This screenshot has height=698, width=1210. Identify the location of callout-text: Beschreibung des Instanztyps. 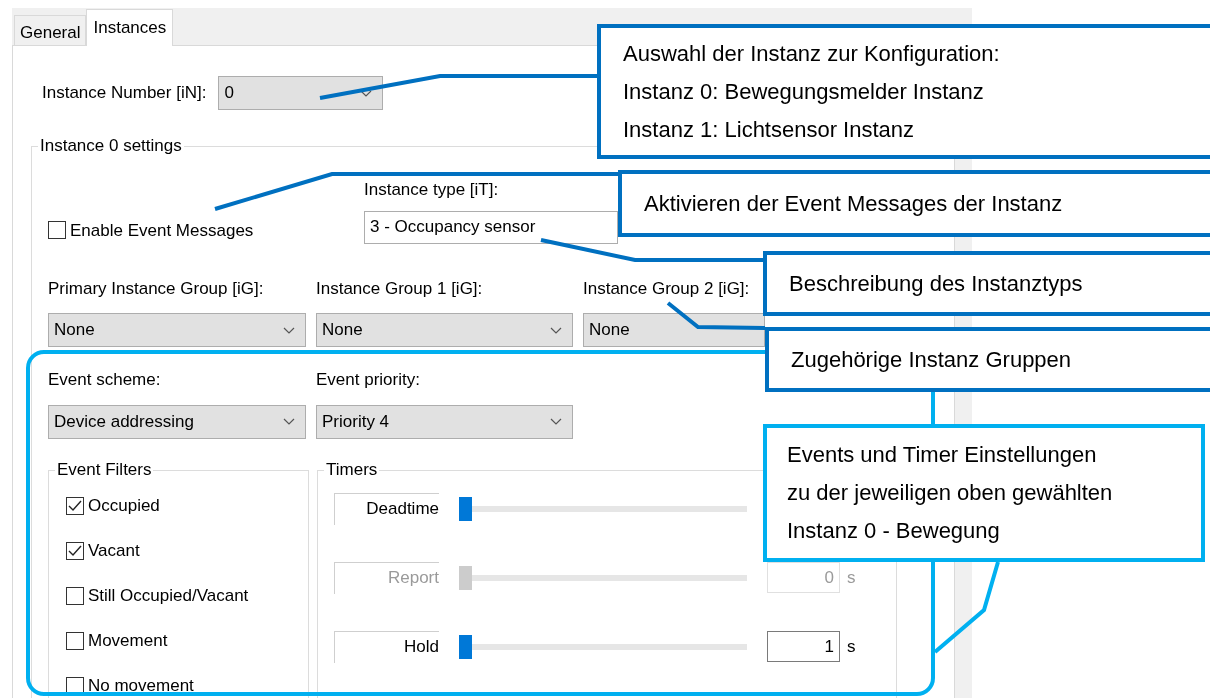
(936, 283).